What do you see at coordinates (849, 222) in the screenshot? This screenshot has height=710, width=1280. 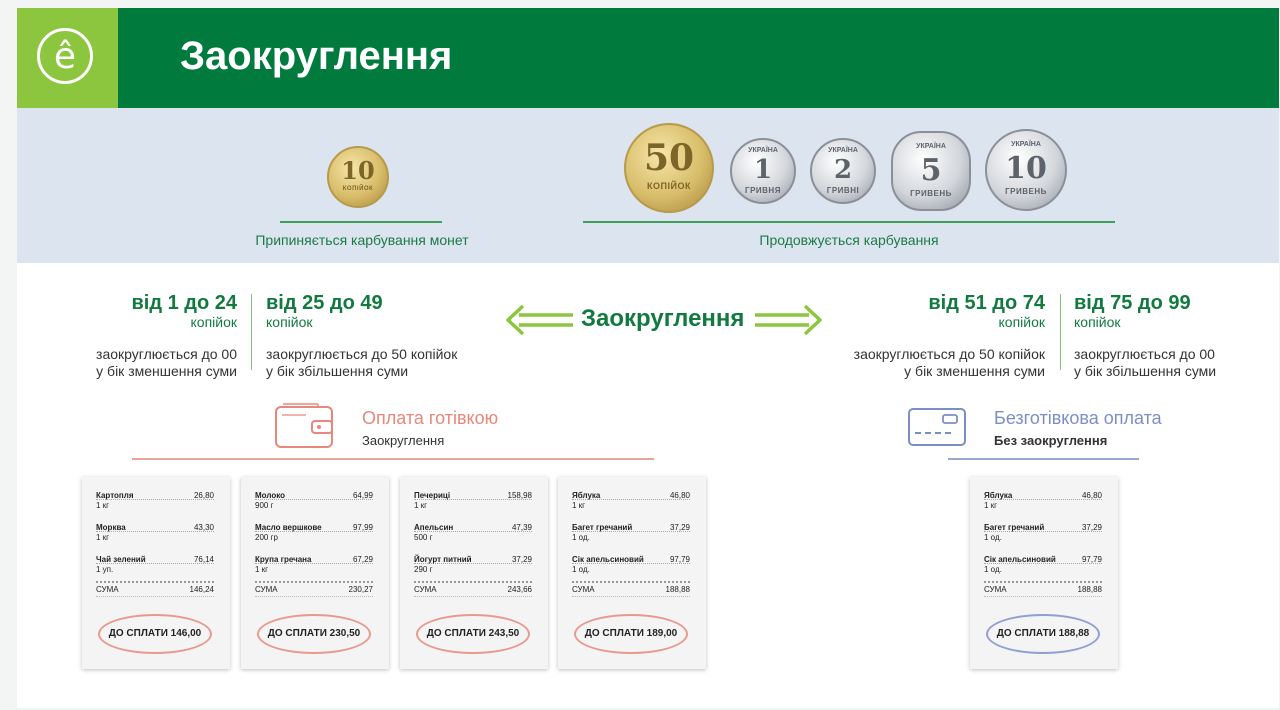 I see `continued-underline` at bounding box center [849, 222].